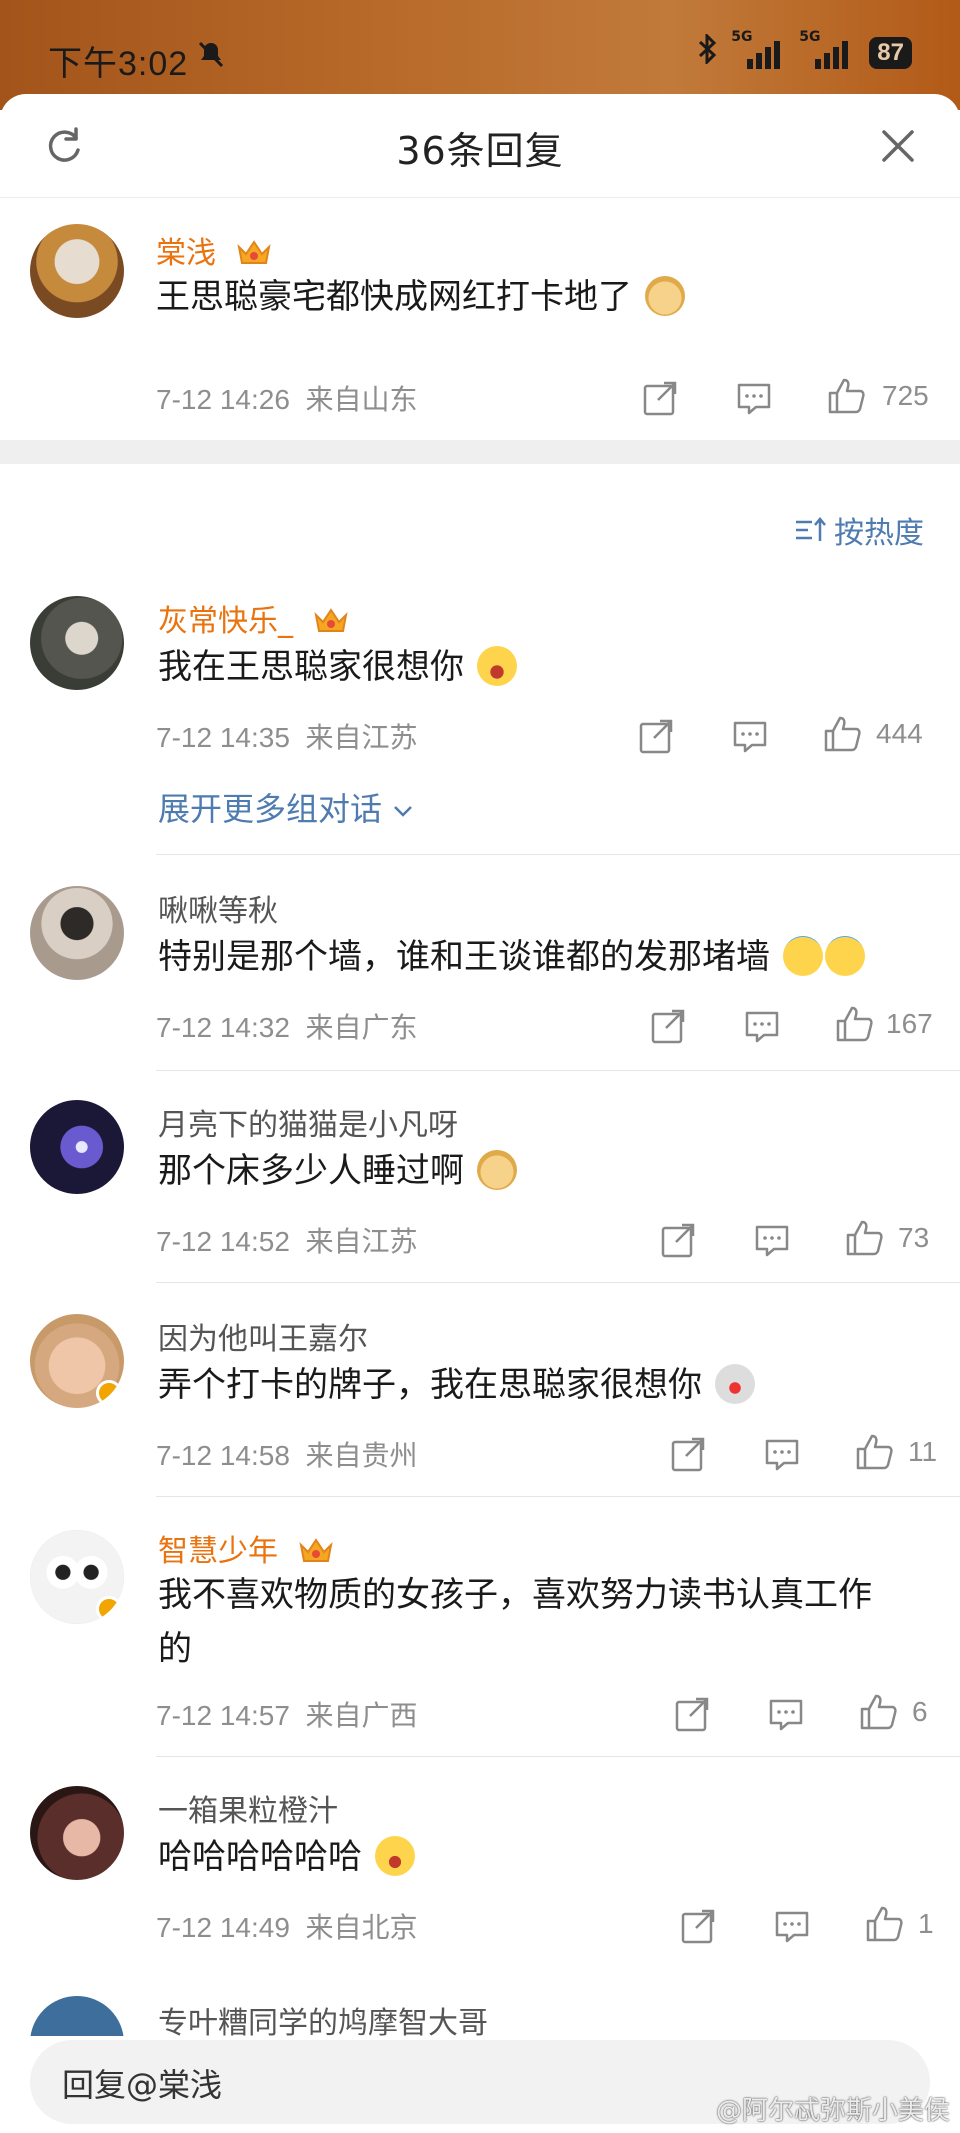  I want to click on section-divider, so click(480, 452).